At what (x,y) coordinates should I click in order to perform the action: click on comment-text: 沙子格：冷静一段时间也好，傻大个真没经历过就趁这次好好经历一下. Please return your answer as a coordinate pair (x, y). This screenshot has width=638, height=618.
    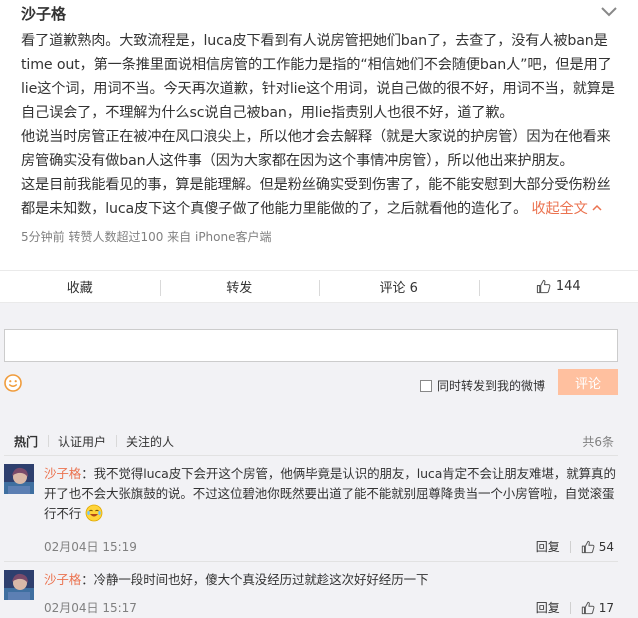
    Looking at the image, I should click on (331, 580).